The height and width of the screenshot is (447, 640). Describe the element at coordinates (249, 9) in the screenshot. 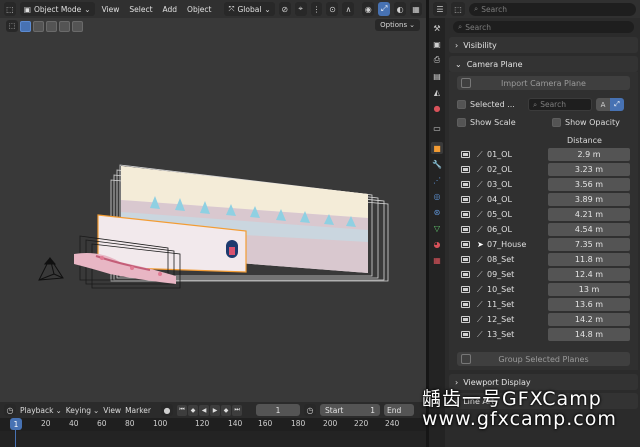

I see `transform-orientation-dropdown: ⤧ Global ⌄` at that location.